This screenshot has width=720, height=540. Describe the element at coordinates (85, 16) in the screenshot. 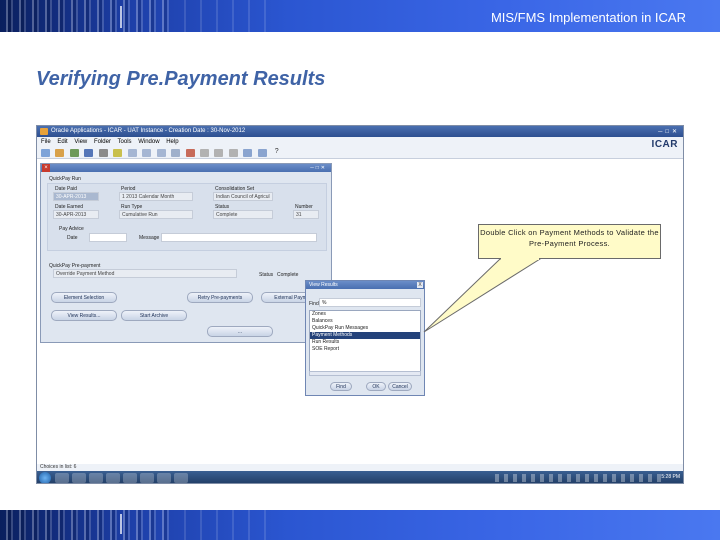

I see `banner-pattern` at that location.